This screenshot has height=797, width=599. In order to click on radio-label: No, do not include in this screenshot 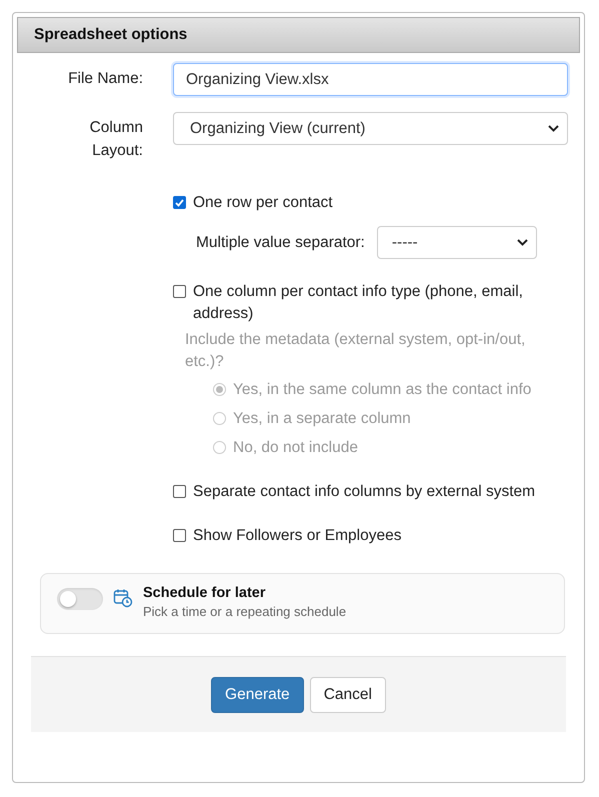, I will do `click(295, 448)`.